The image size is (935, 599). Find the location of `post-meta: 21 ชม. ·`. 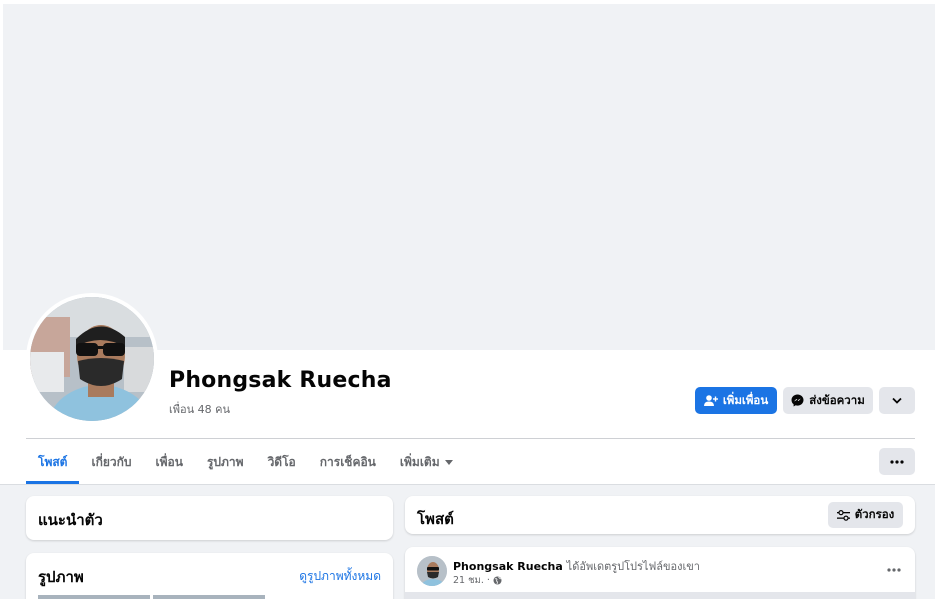

post-meta: 21 ชม. · is located at coordinates (477, 580).